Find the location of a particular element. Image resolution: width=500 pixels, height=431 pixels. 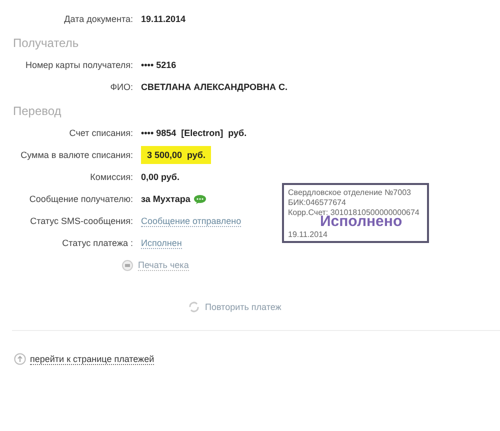

stamp-line: Свердловское отделение №7003 is located at coordinates (350, 193).